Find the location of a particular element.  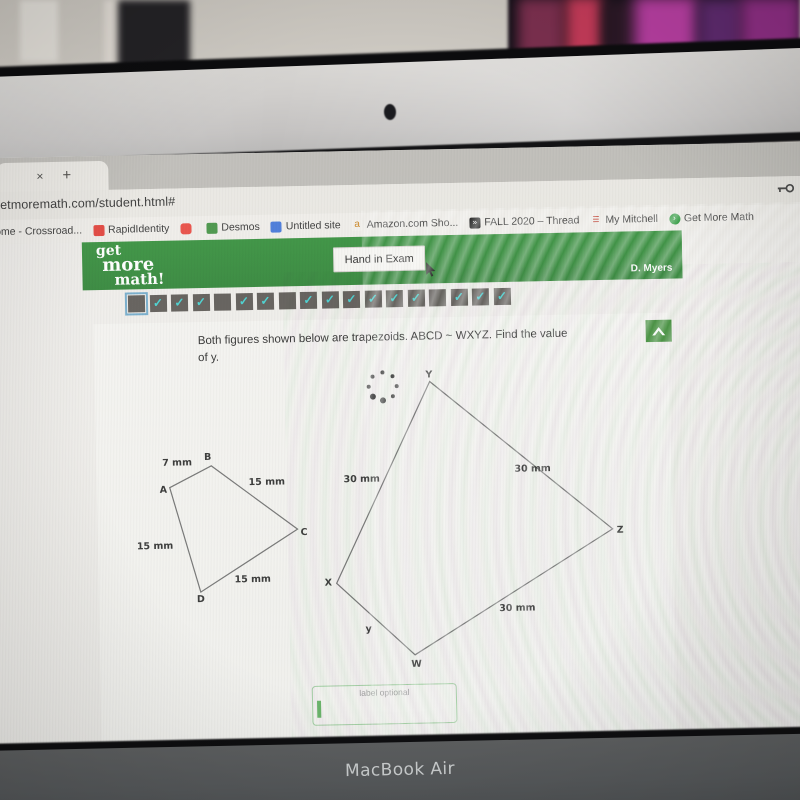

loading-spinner is located at coordinates (382, 386).